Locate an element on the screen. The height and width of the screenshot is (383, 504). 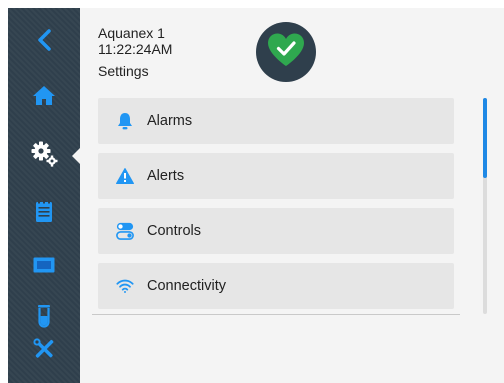
gears-icon is located at coordinates (44, 154).